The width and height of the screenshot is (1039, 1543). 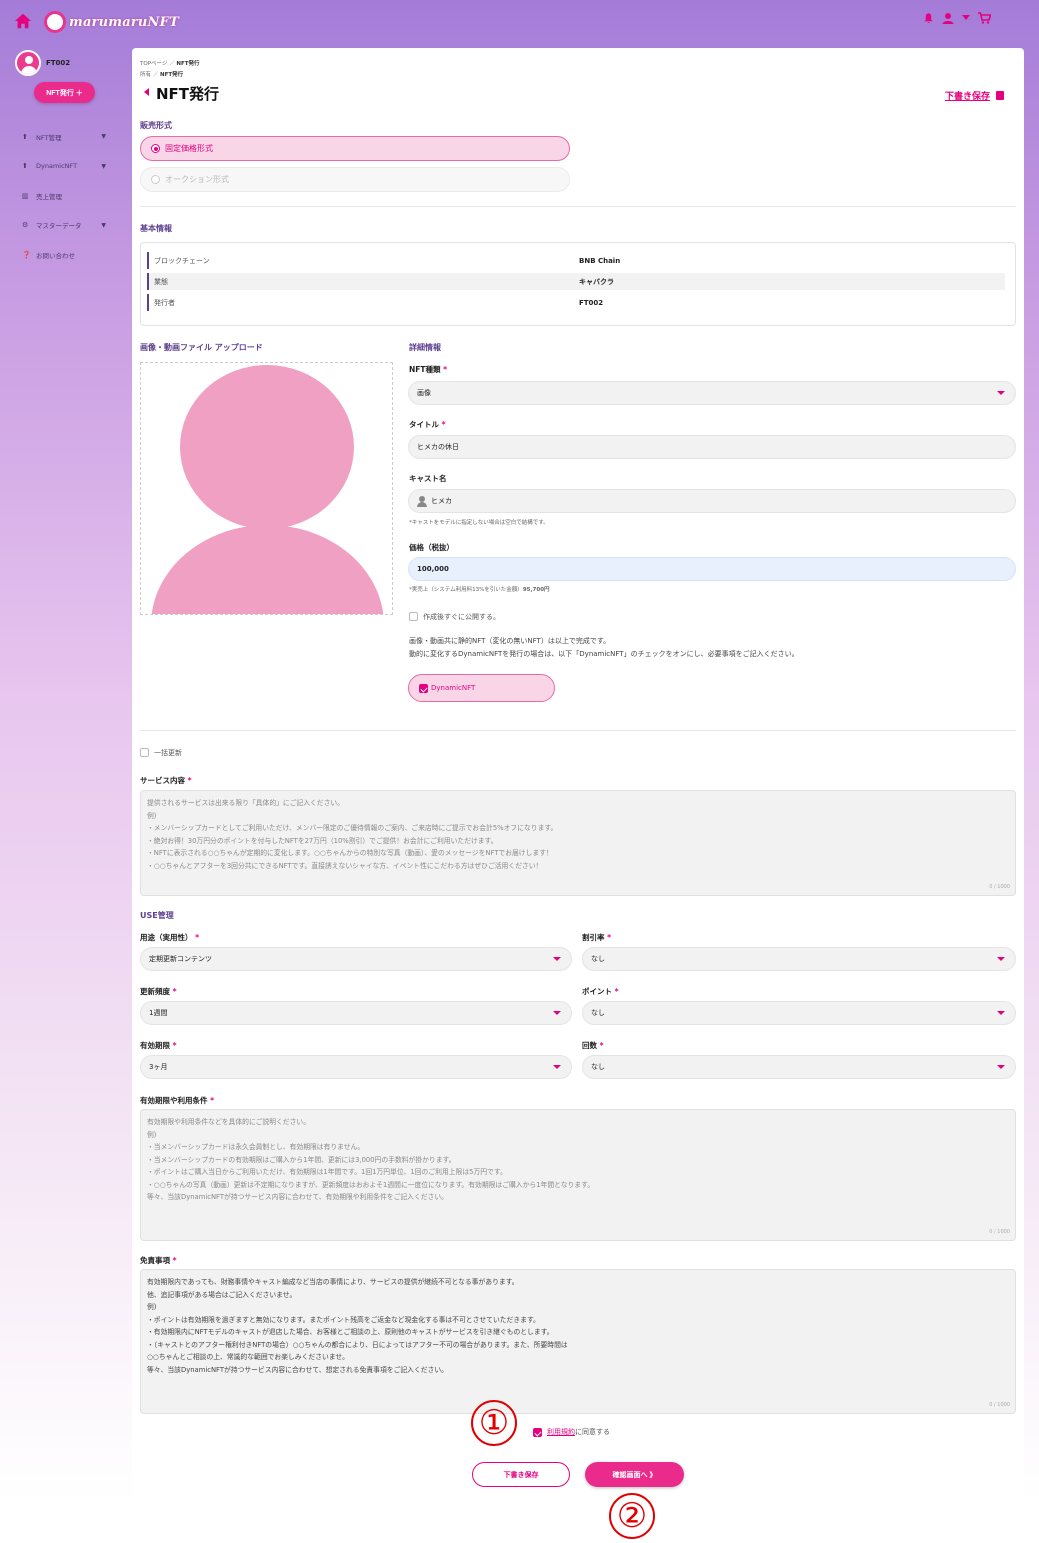 I want to click on label-text: 回数, so click(x=589, y=1045).